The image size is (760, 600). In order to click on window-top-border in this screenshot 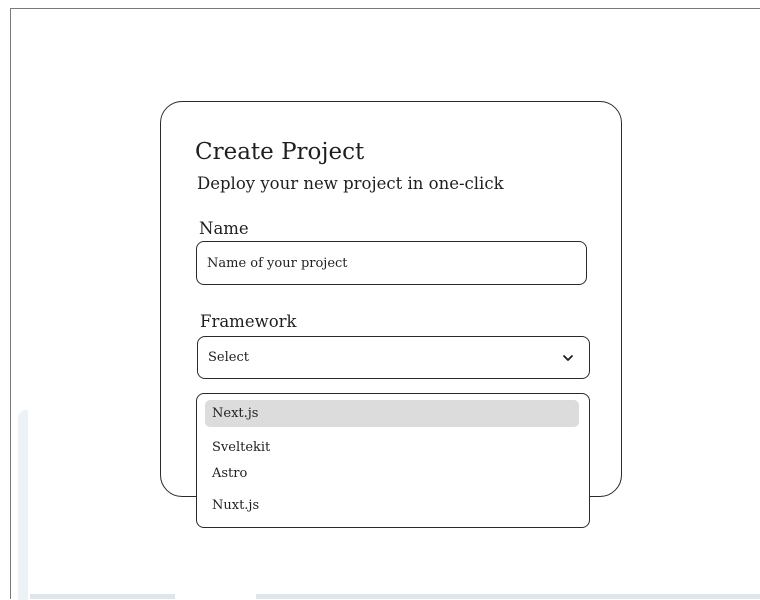, I will do `click(385, 8)`.